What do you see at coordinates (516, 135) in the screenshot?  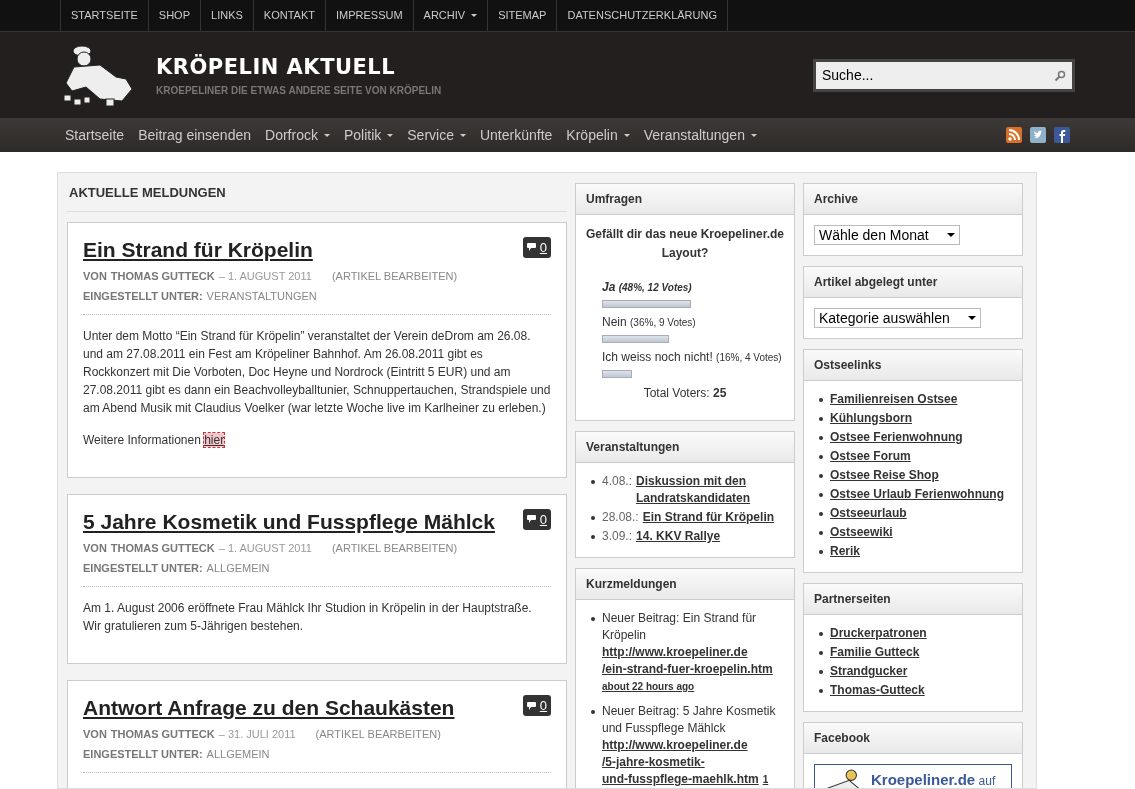 I see `nav-link-item: Unterkünfte` at bounding box center [516, 135].